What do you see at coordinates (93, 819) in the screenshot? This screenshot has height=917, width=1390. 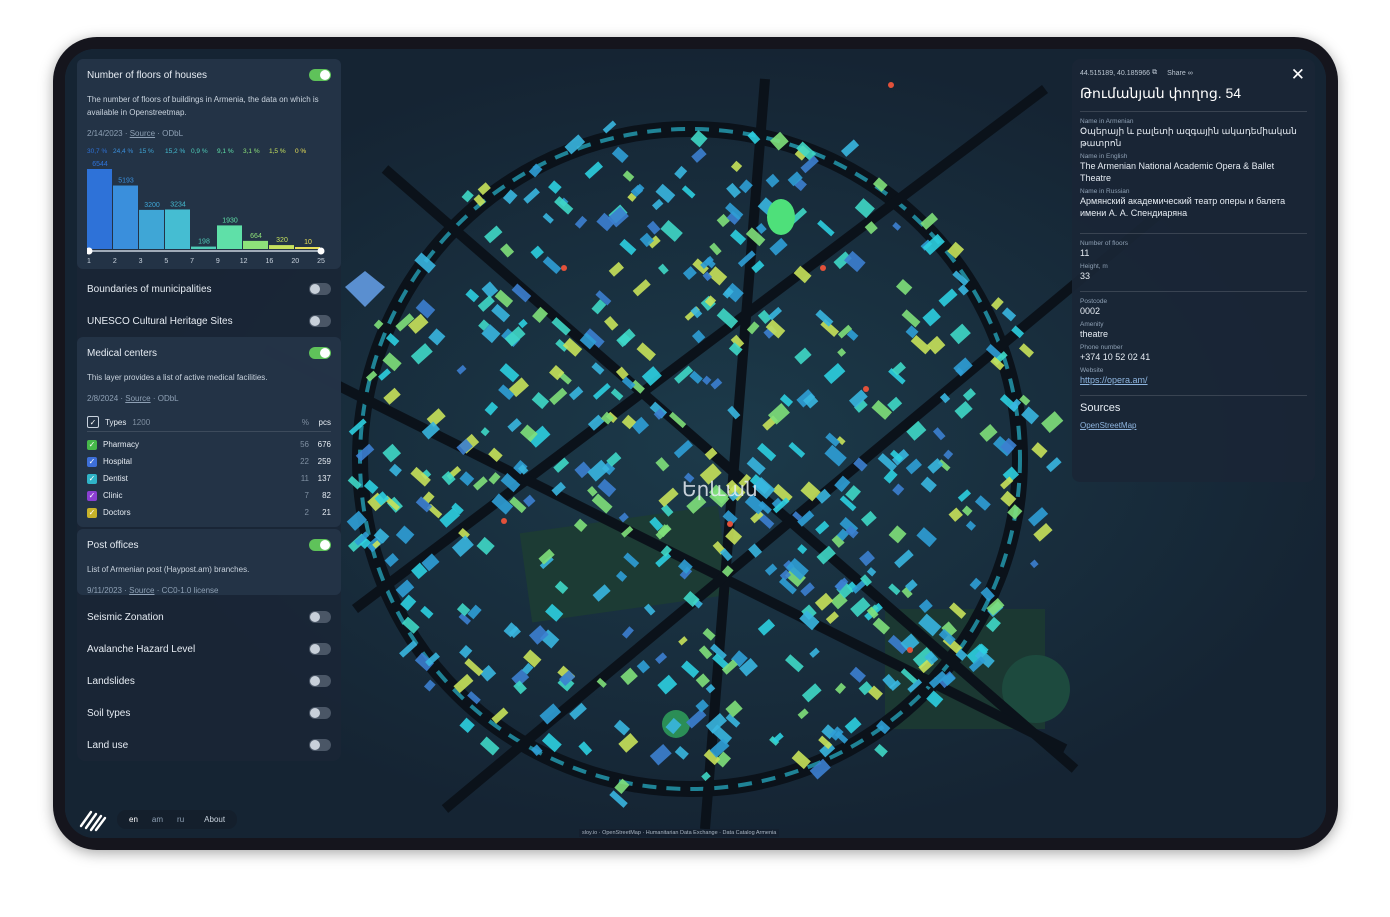 I see `sloy-logo` at bounding box center [93, 819].